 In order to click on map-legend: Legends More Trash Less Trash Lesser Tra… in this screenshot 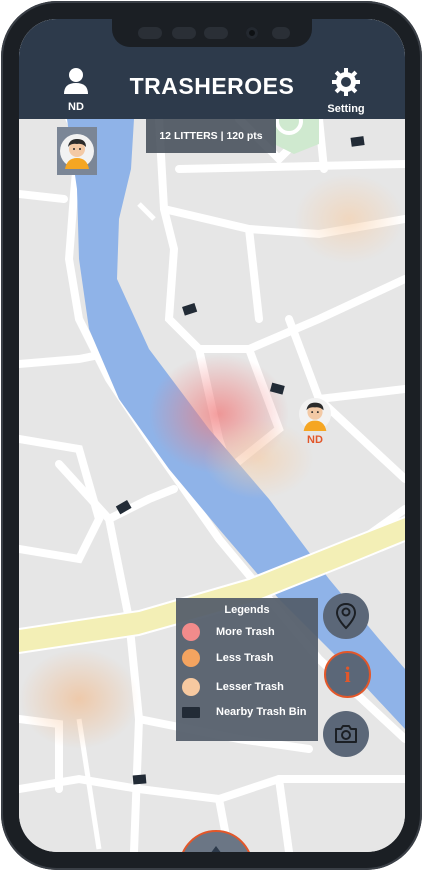, I will do `click(247, 669)`.